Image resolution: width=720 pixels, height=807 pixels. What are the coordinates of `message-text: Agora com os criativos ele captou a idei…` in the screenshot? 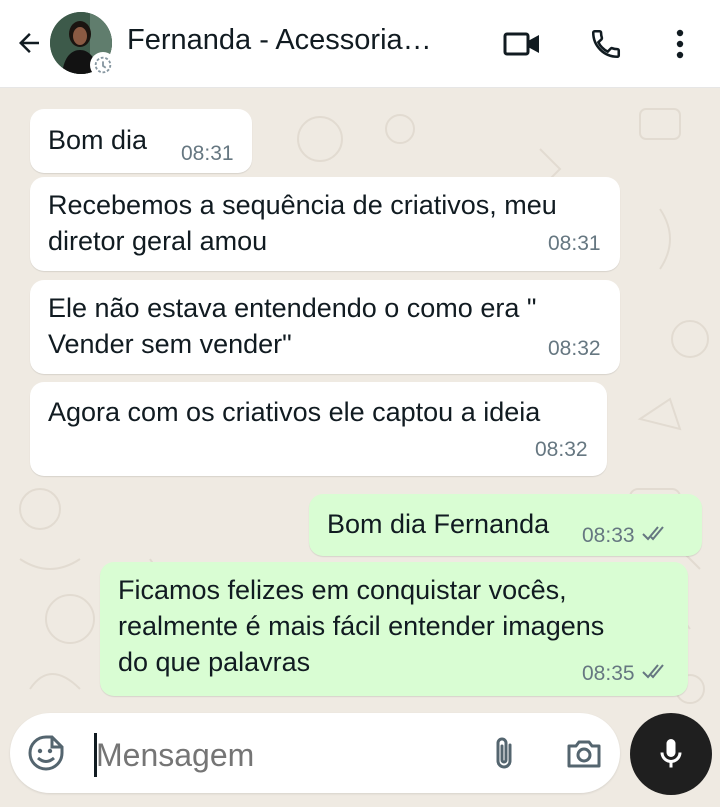 It's located at (294, 412).